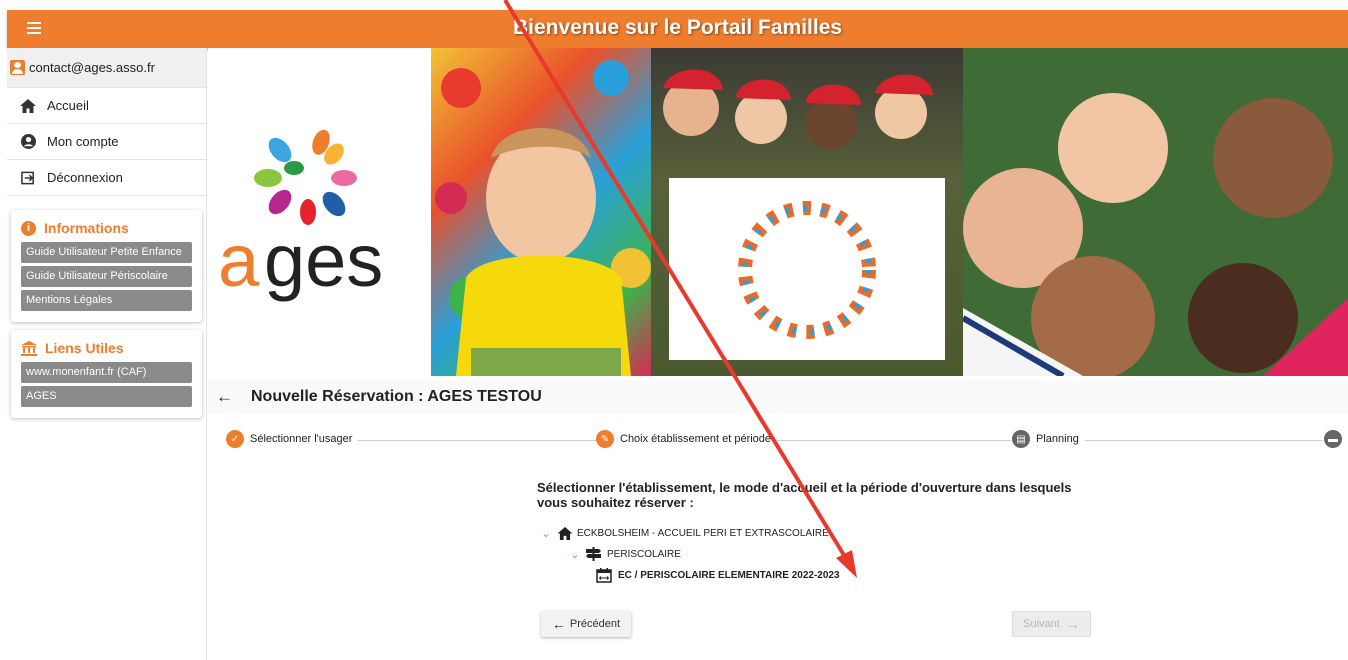 The height and width of the screenshot is (660, 1348). I want to click on sidebar-item-label: Mon compte, so click(83, 141).